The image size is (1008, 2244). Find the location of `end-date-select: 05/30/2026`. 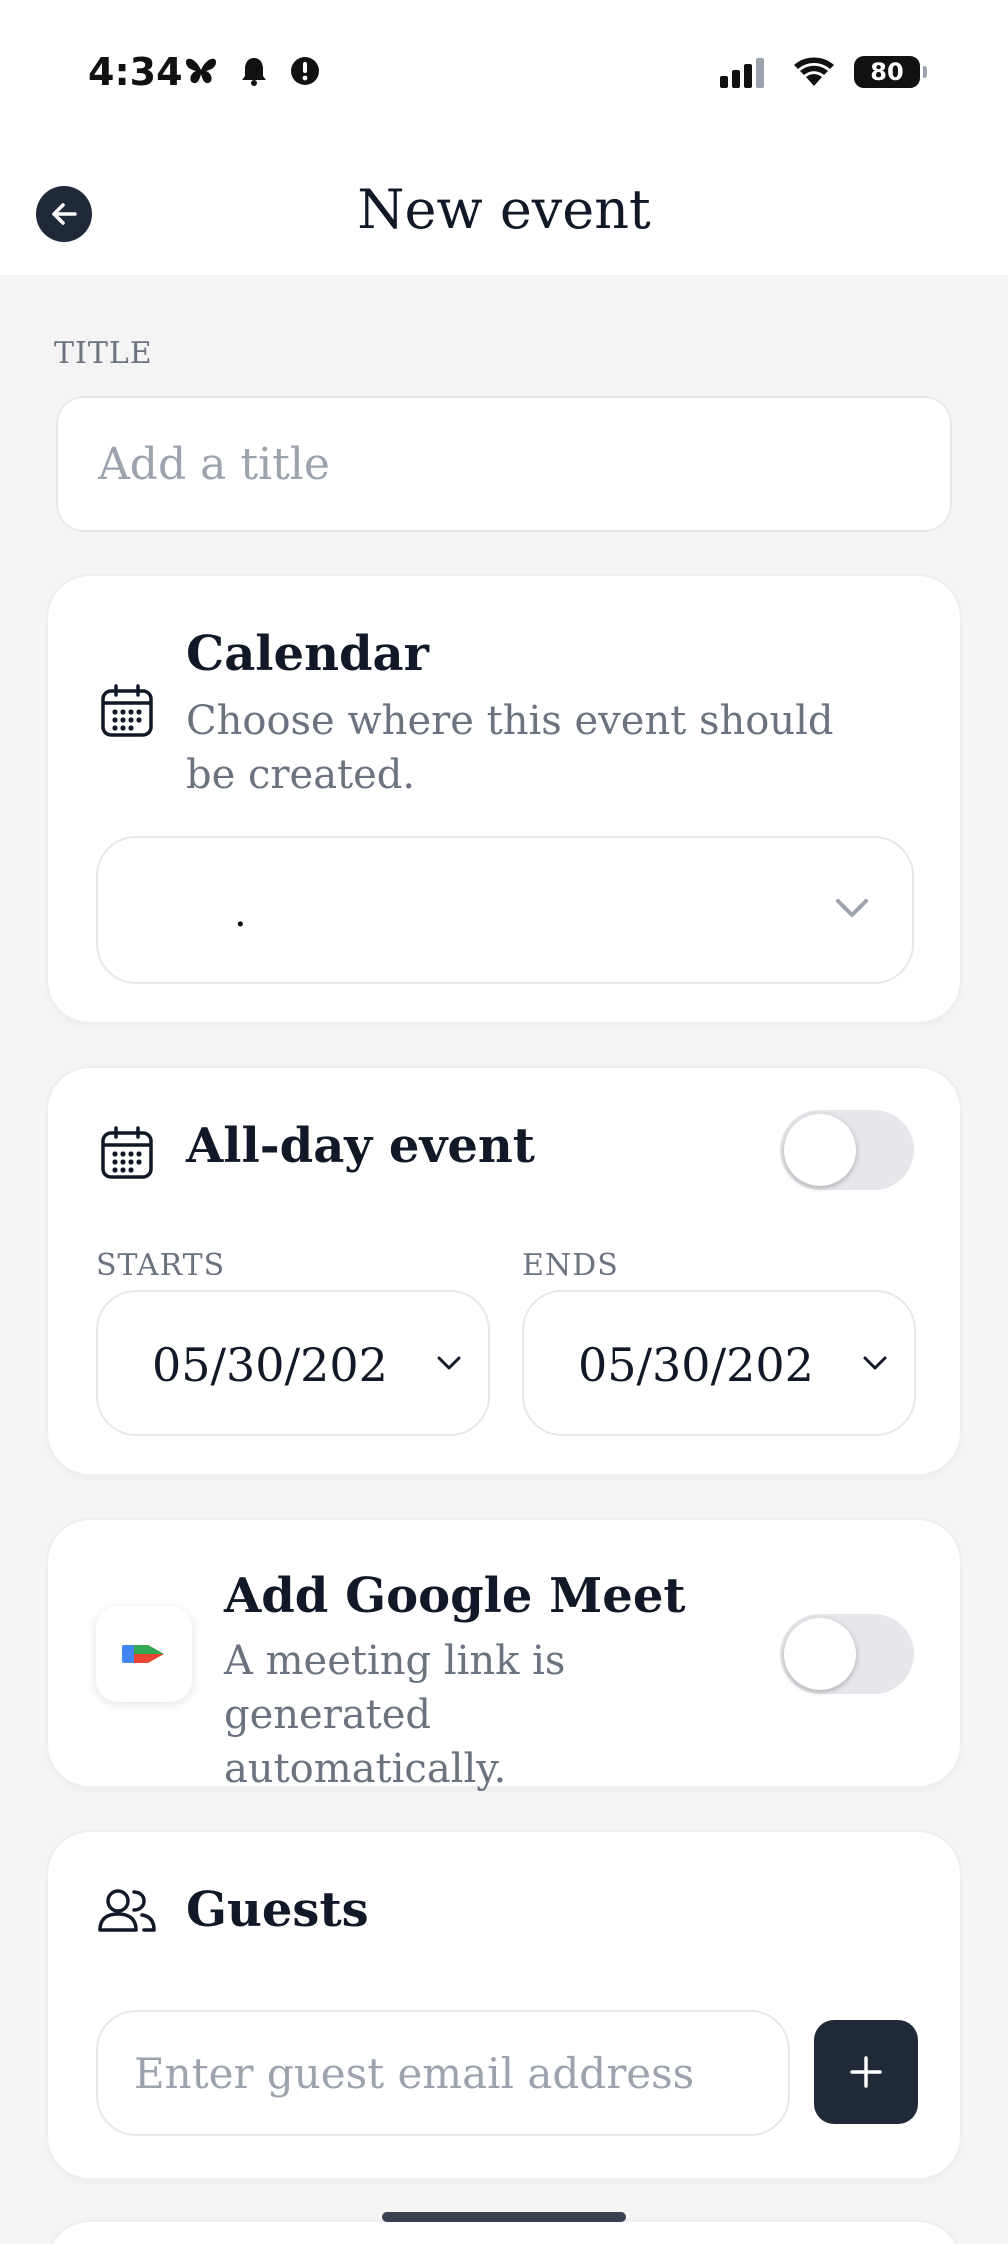

end-date-select: 05/30/2026 is located at coordinates (719, 1363).